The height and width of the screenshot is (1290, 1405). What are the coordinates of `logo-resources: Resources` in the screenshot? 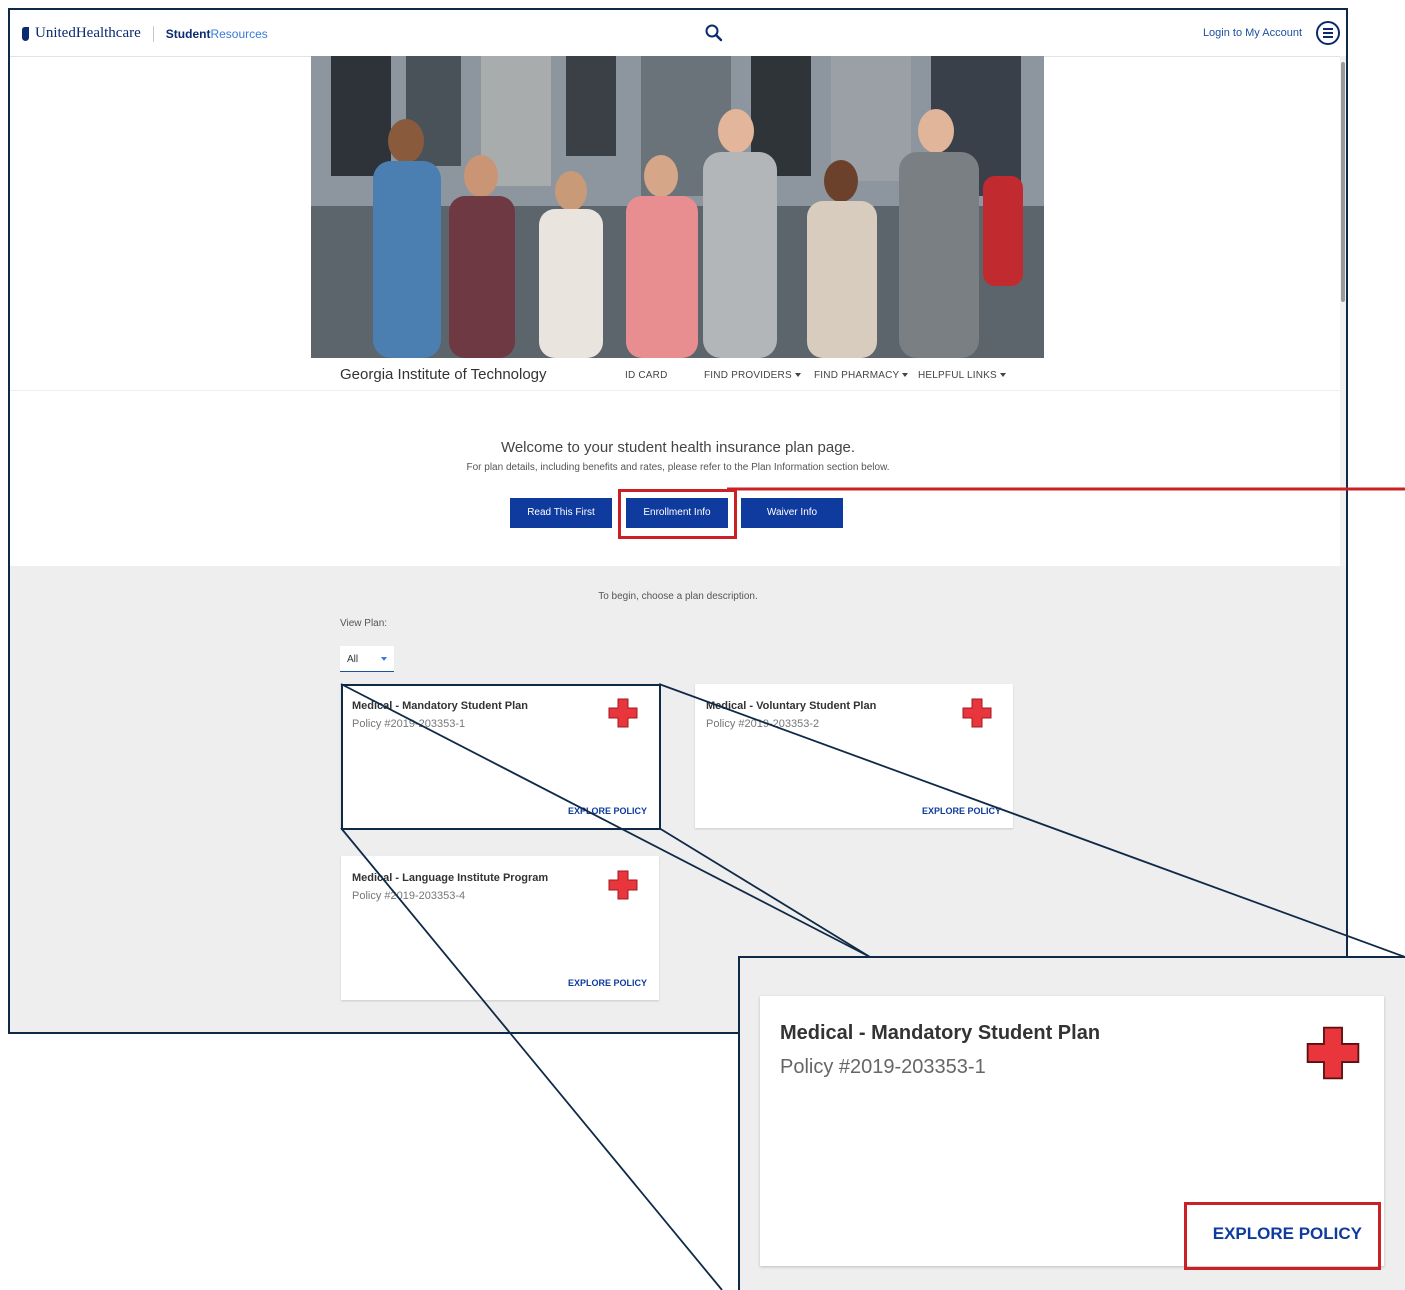 It's located at (239, 33).